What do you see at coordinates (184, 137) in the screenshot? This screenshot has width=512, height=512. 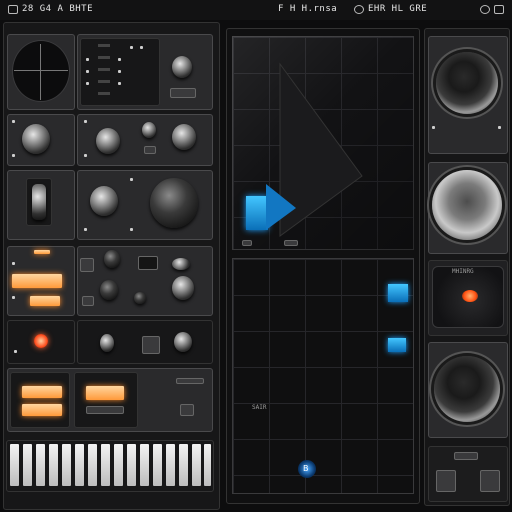 I see `release-knob` at bounding box center [184, 137].